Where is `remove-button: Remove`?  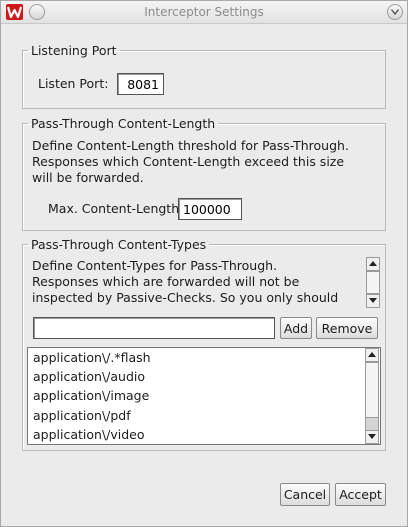 remove-button: Remove is located at coordinates (347, 328).